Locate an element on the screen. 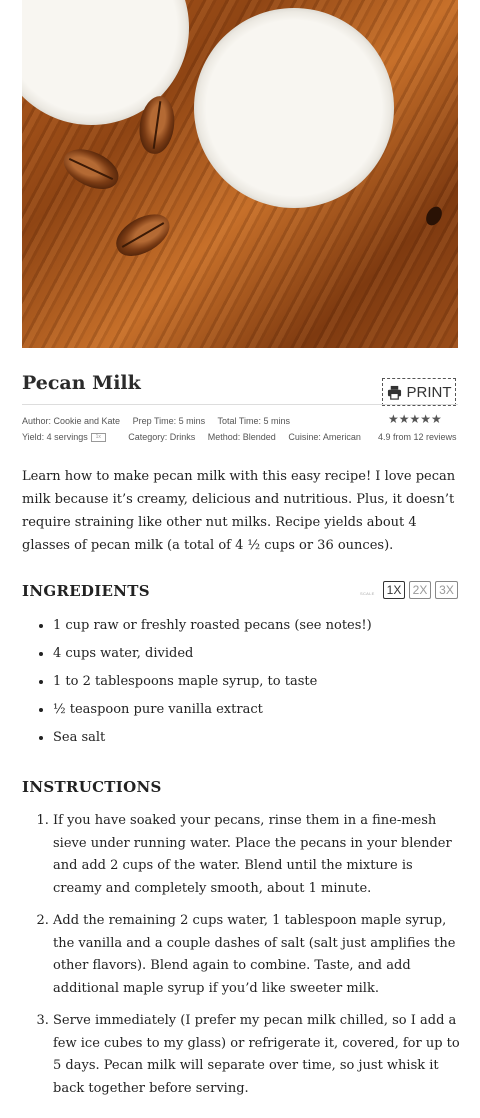  scale-label: SCALE is located at coordinates (367, 593).